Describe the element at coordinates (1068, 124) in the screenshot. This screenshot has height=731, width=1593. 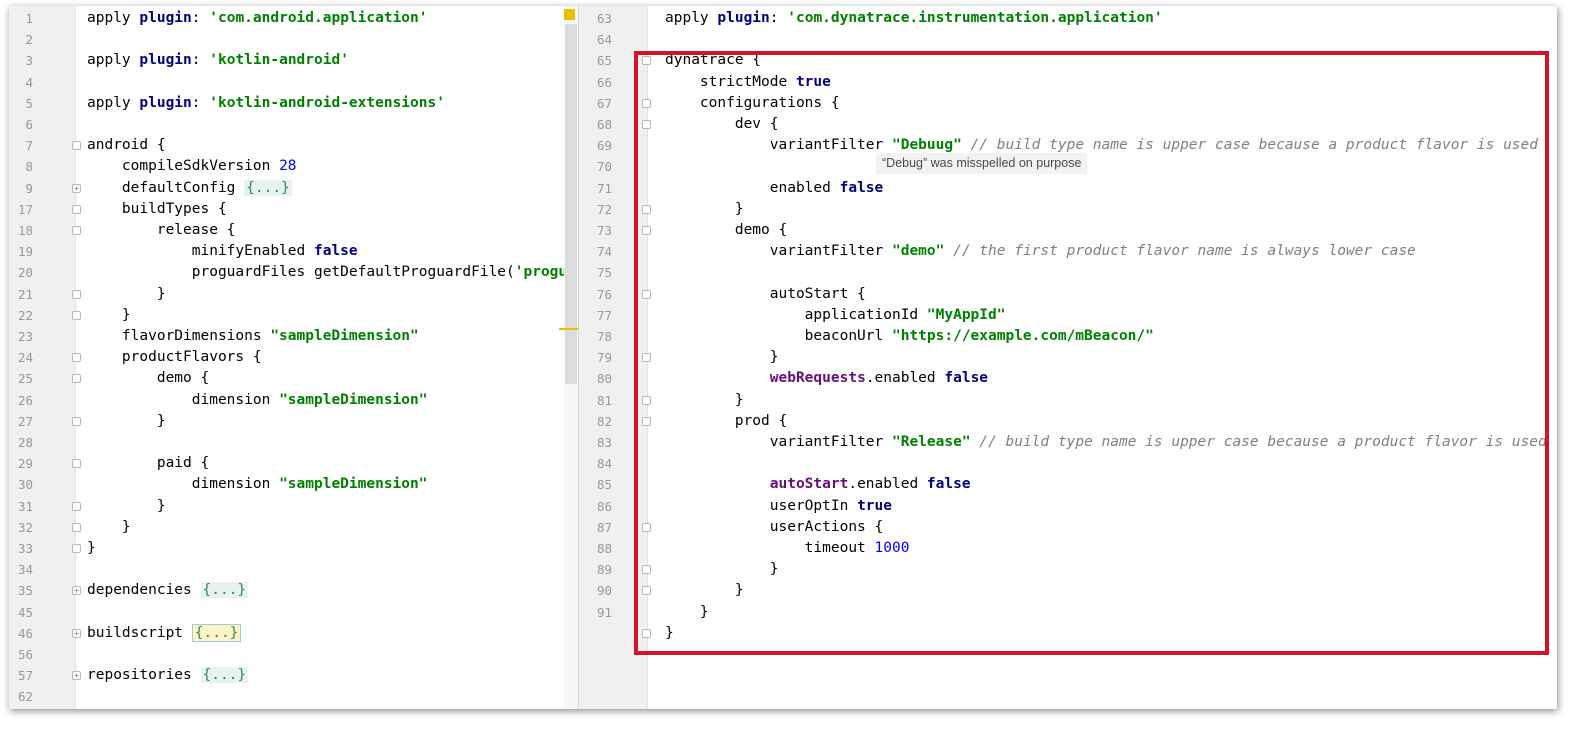
I see `code-line: 68 dev {` at that location.